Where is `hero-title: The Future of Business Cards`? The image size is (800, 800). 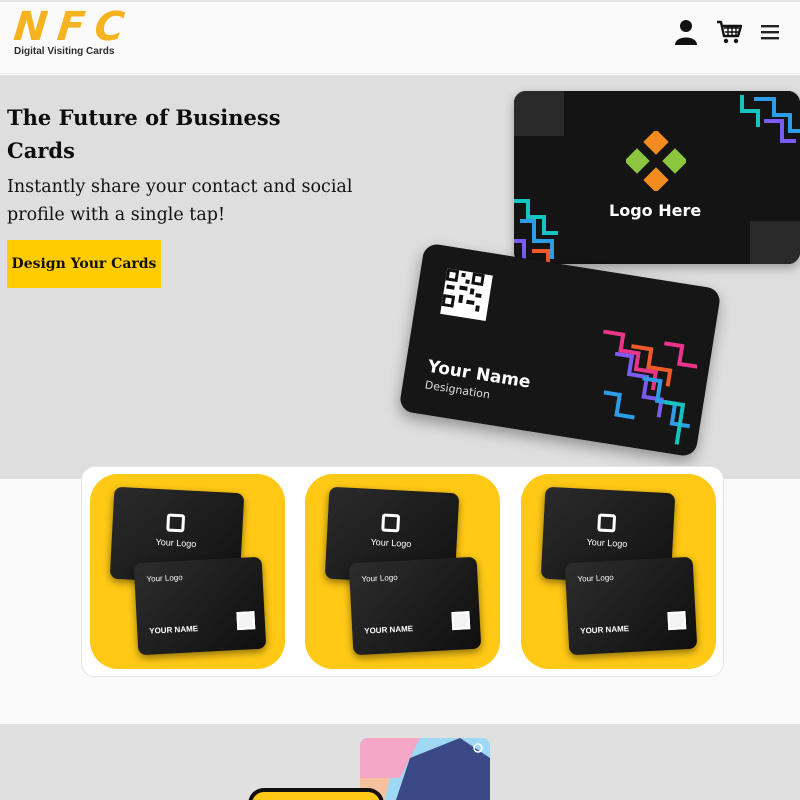
hero-title: The Future of Business Cards is located at coordinates (144, 134).